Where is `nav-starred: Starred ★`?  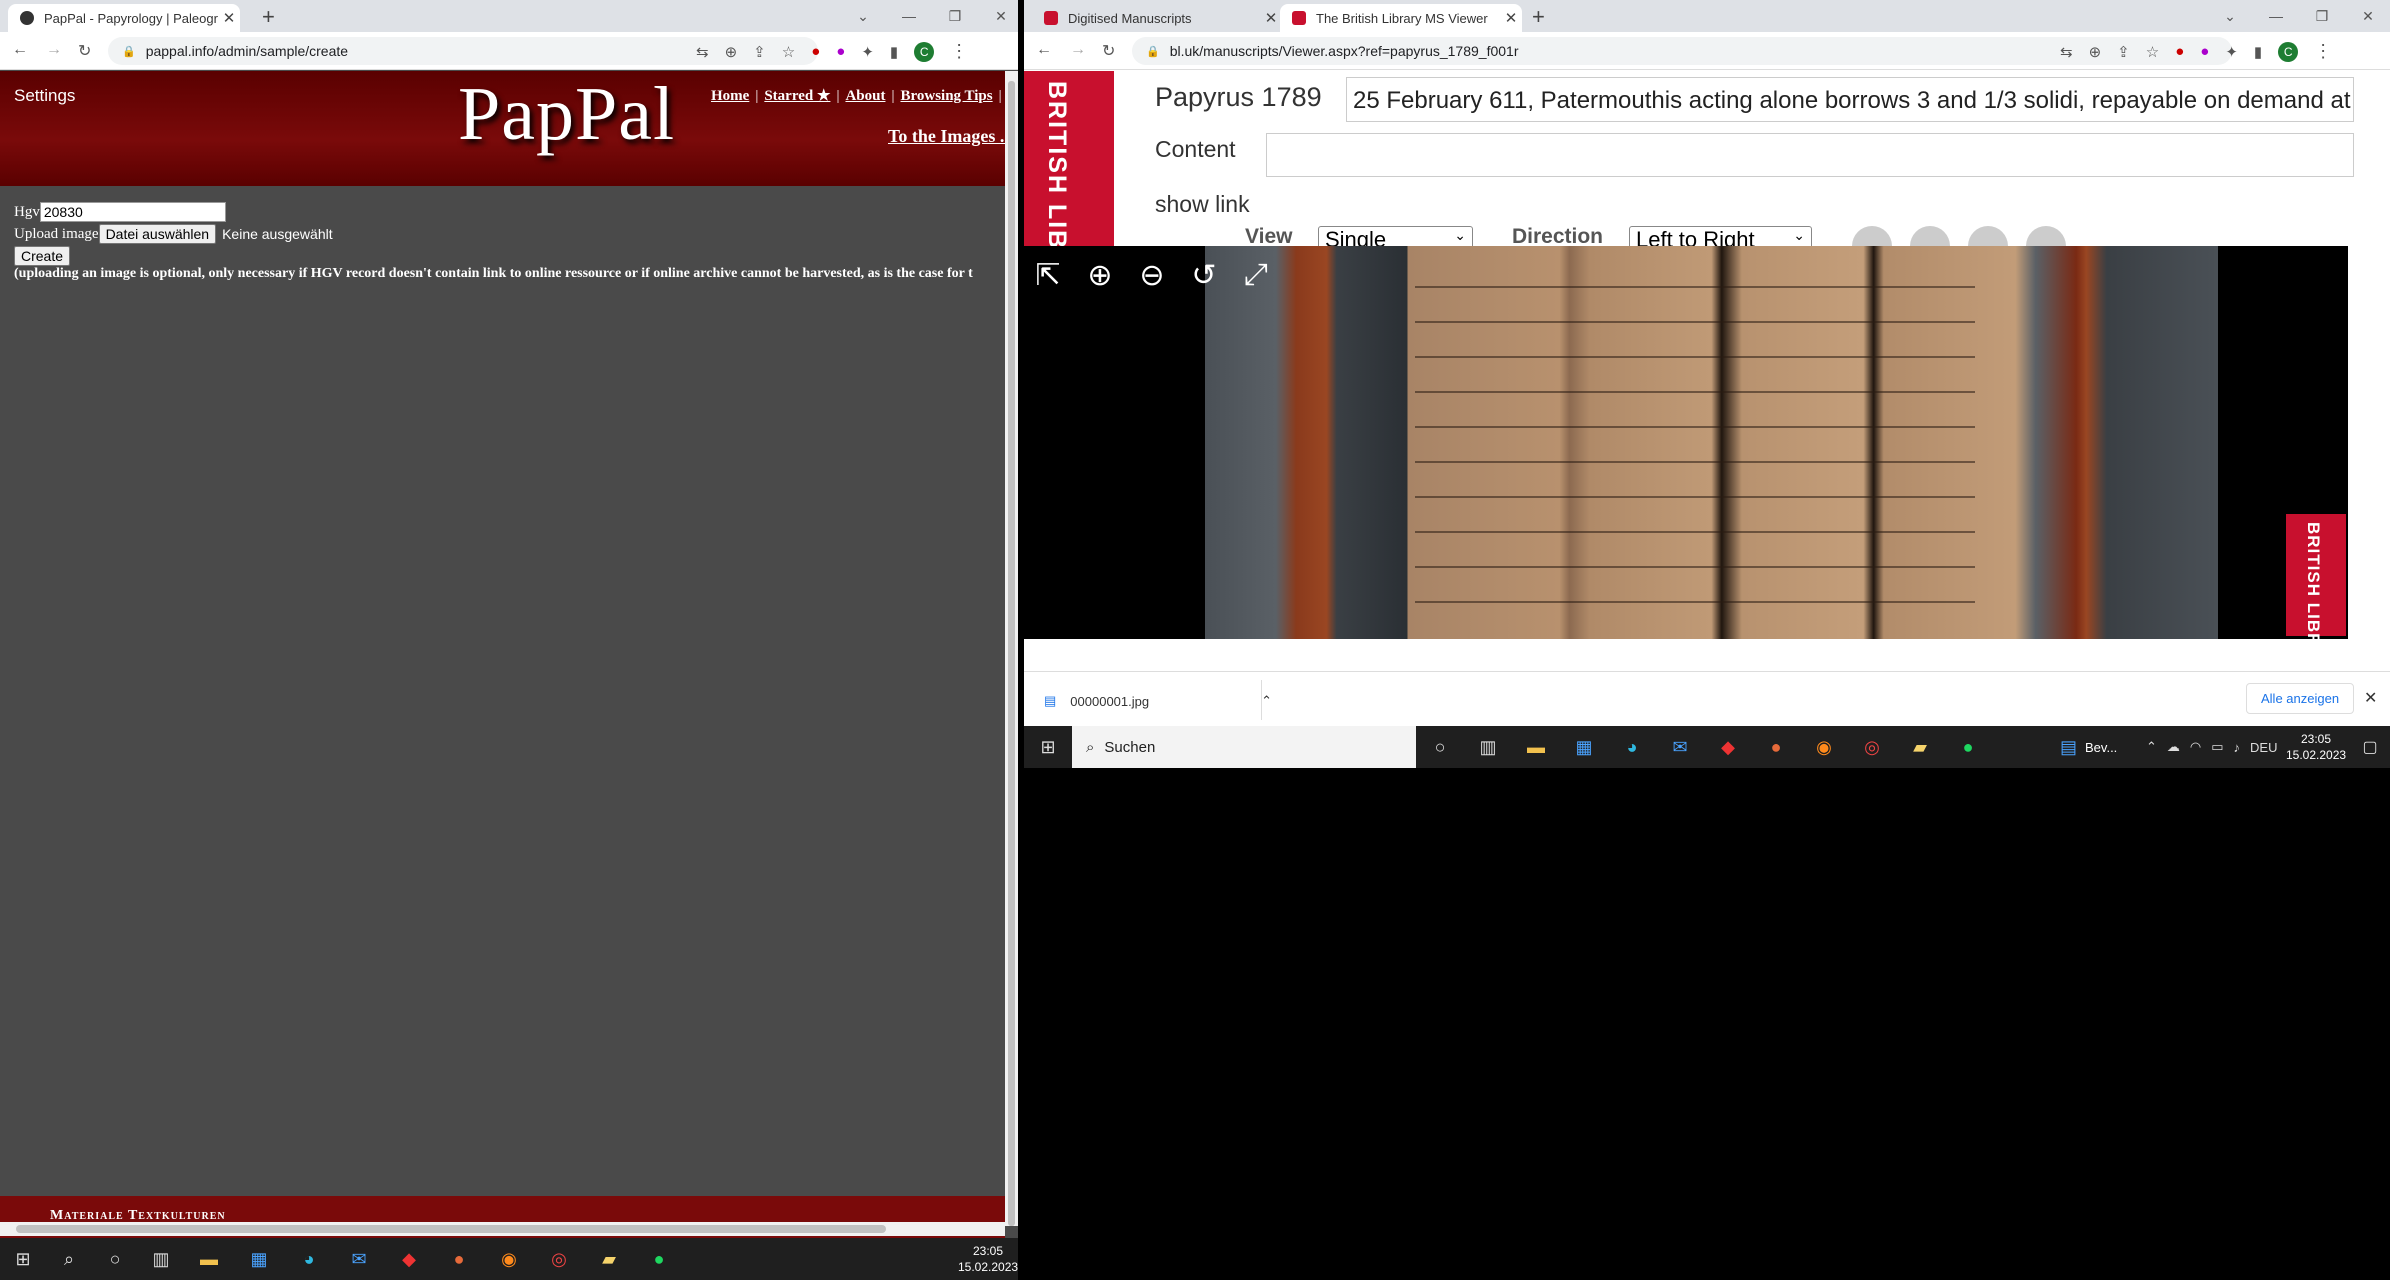
nav-starred: Starred ★ is located at coordinates (797, 96).